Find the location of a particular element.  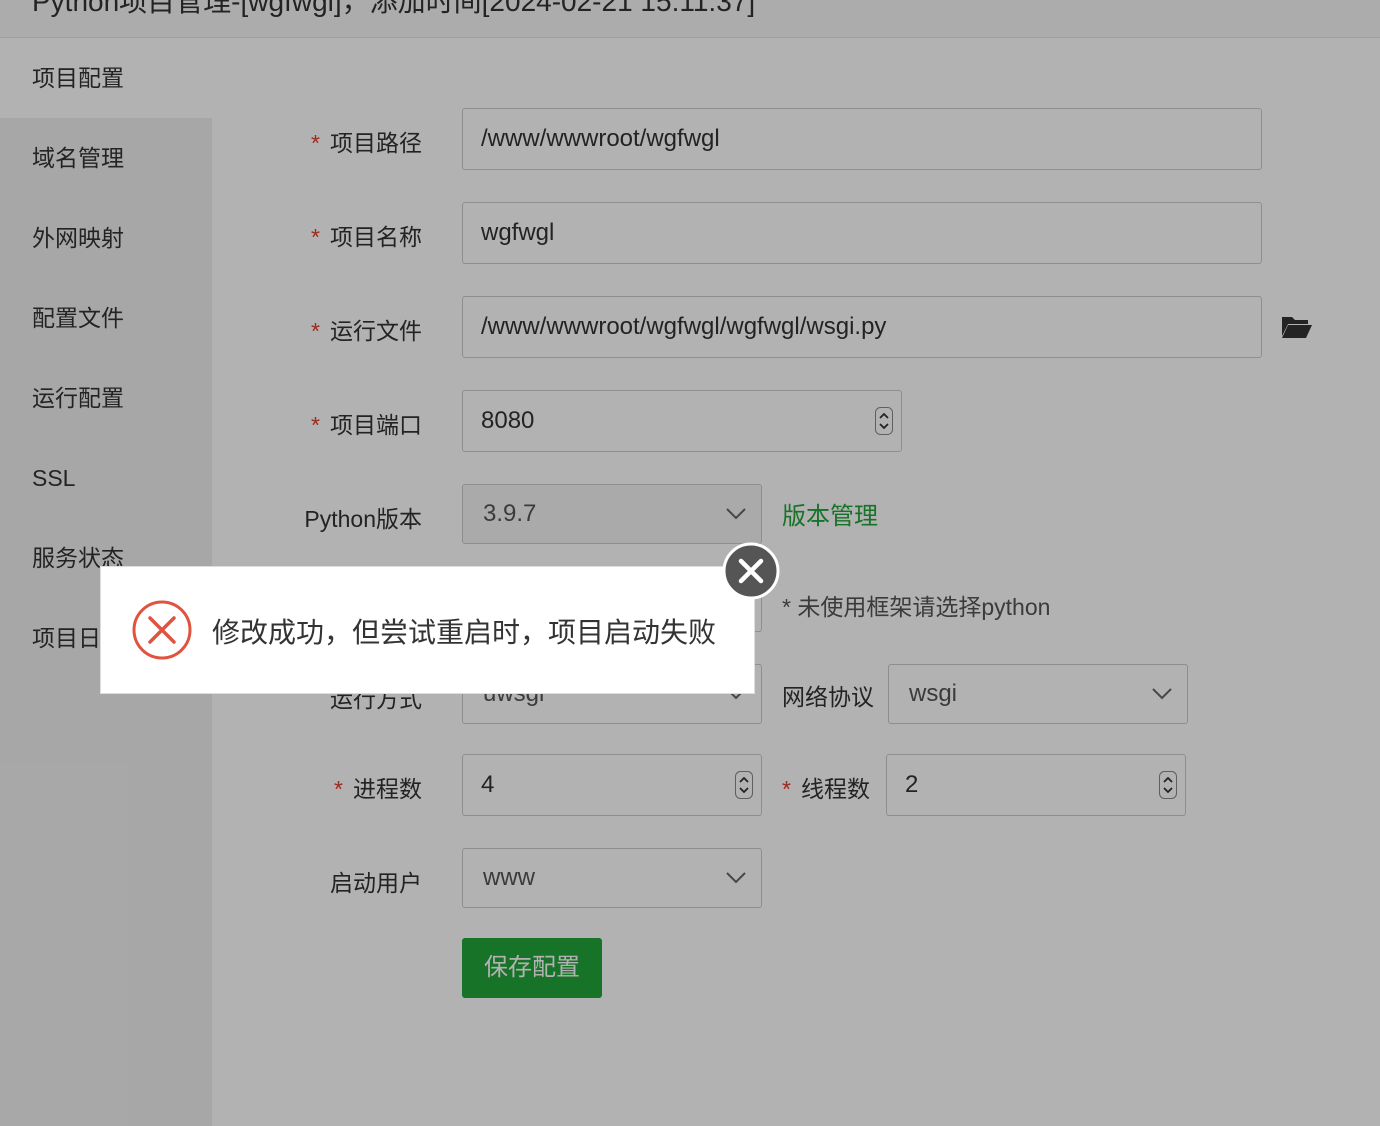

dialog-message: 修改成功，但尝试重启时，项目启动失败 is located at coordinates (464, 632).